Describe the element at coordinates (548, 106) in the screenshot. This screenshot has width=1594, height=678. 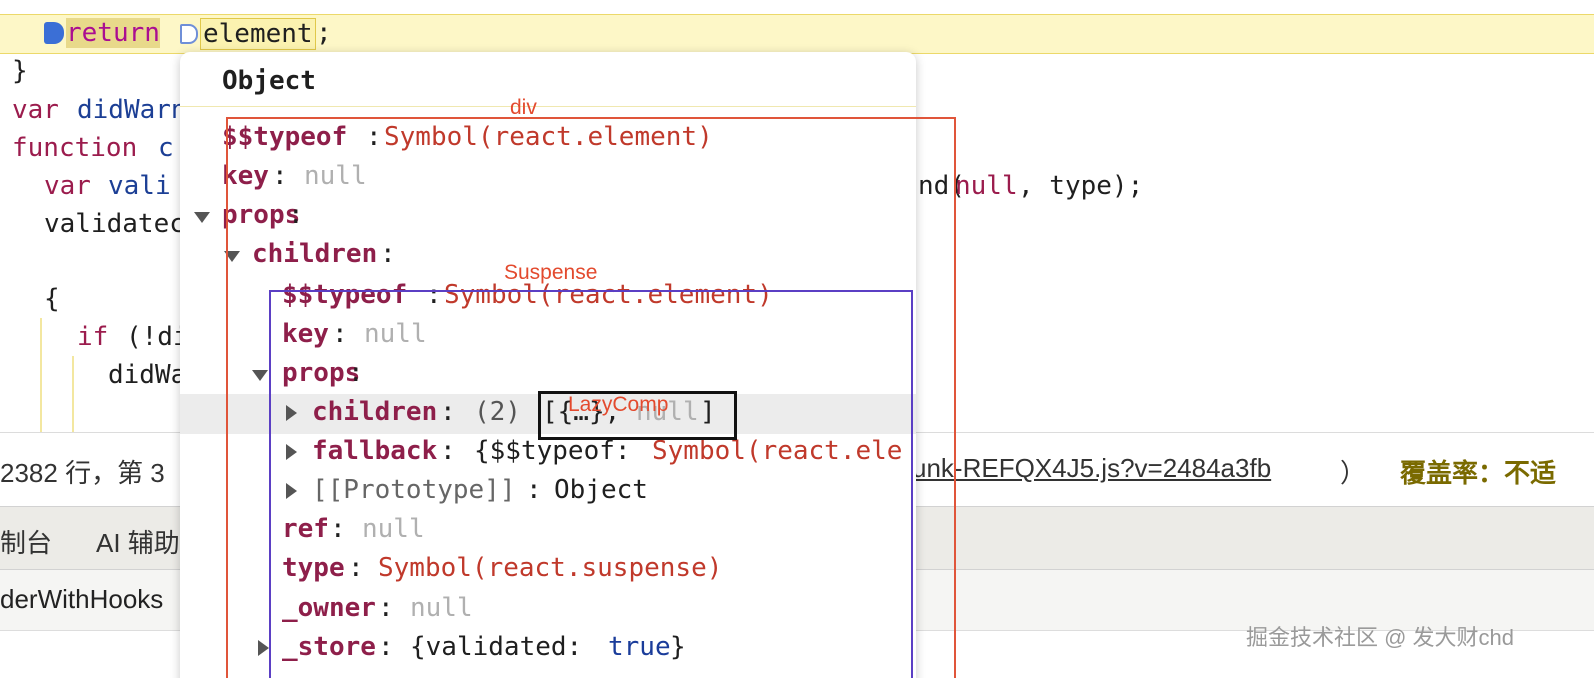
I see `popover-divider` at that location.